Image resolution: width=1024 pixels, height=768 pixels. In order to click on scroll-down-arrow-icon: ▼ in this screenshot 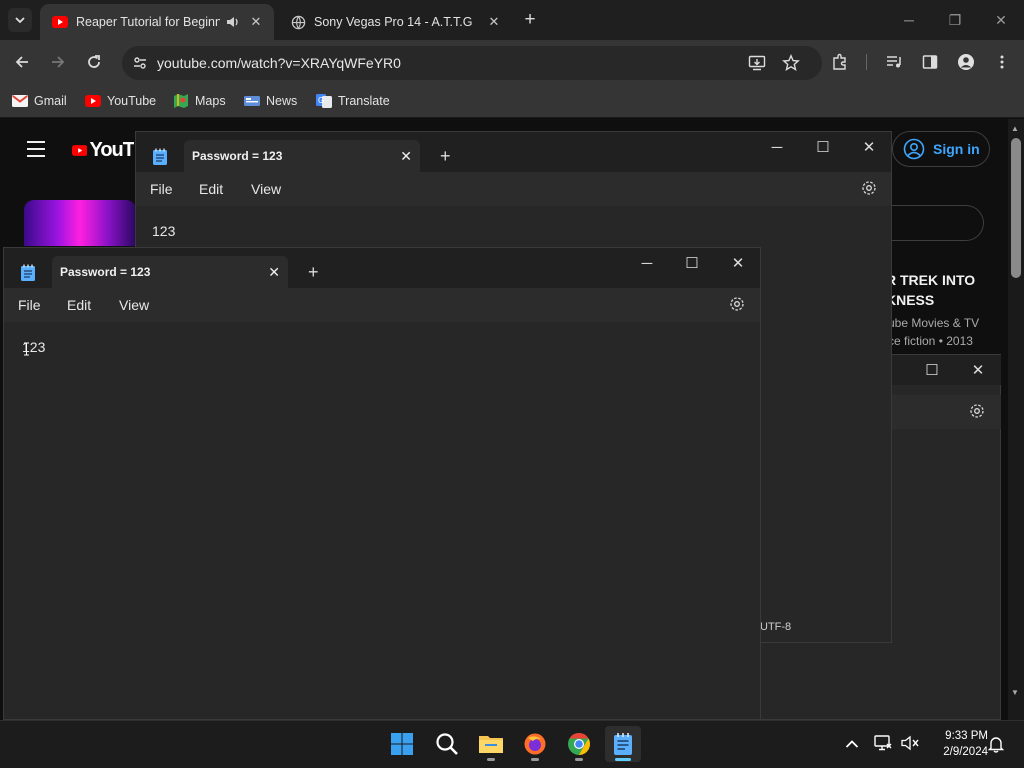, I will do `click(1015, 692)`.